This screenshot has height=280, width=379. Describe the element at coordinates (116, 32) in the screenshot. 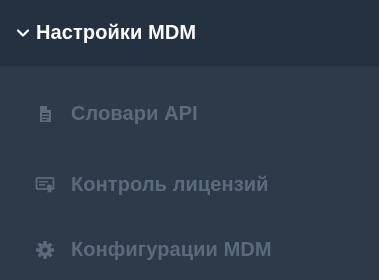

I see `section-title: Настройки MDM` at that location.